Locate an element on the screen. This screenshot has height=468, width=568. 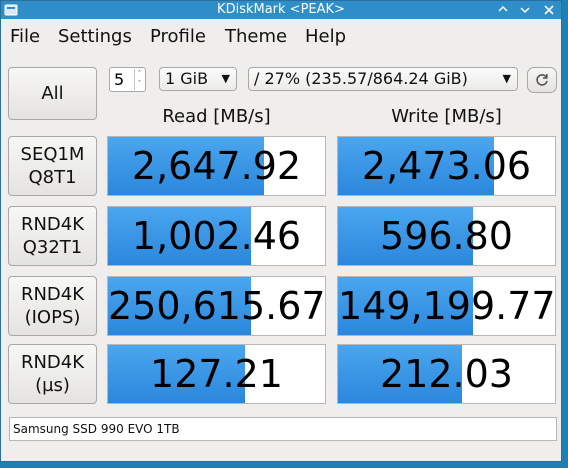
window-title: KDiskMark <PEAK> is located at coordinates (281, 9).